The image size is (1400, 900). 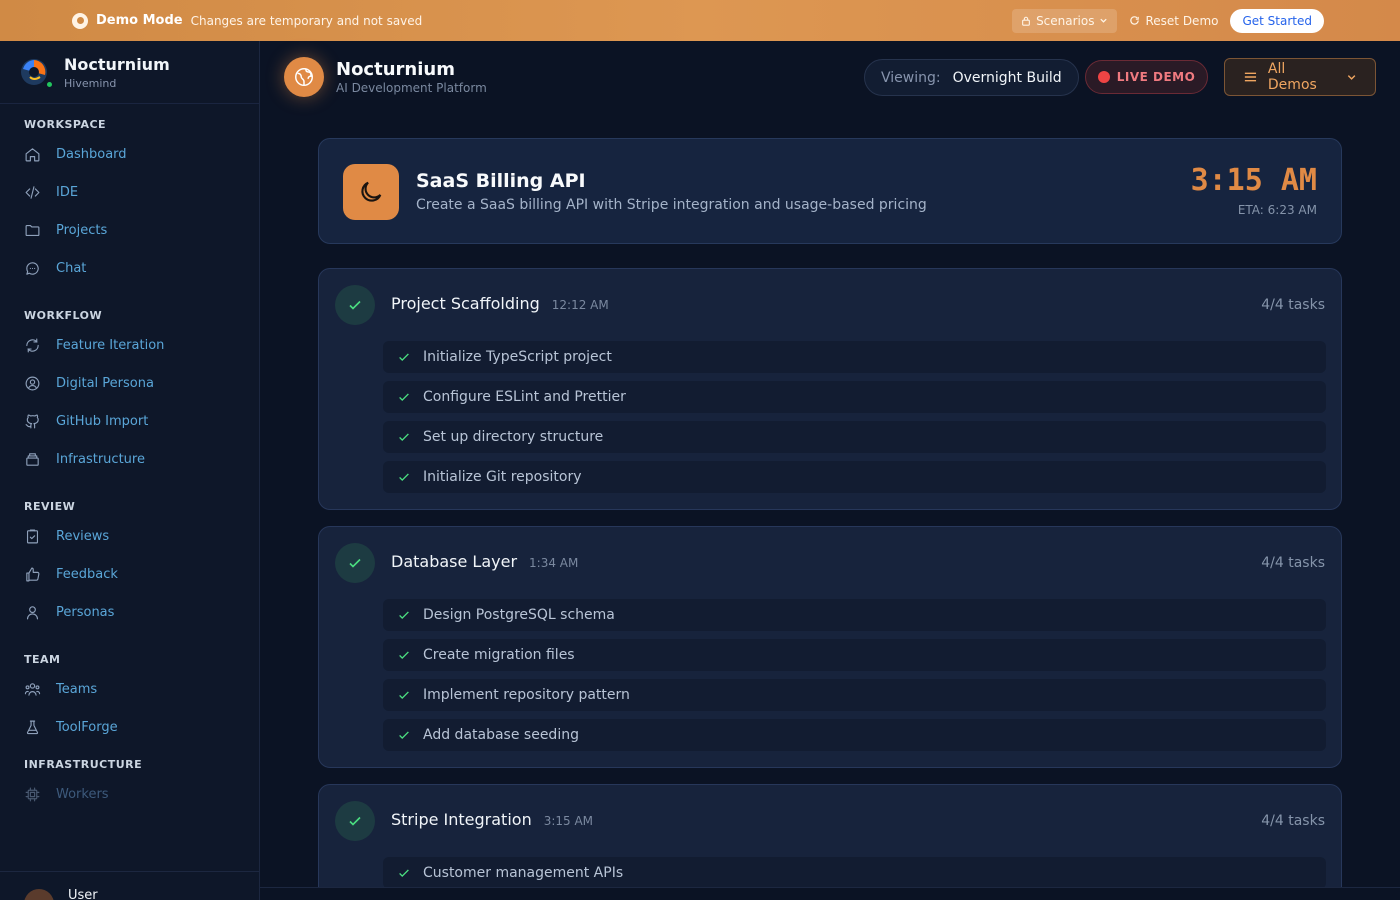 What do you see at coordinates (32, 727) in the screenshot?
I see `flask-icon` at bounding box center [32, 727].